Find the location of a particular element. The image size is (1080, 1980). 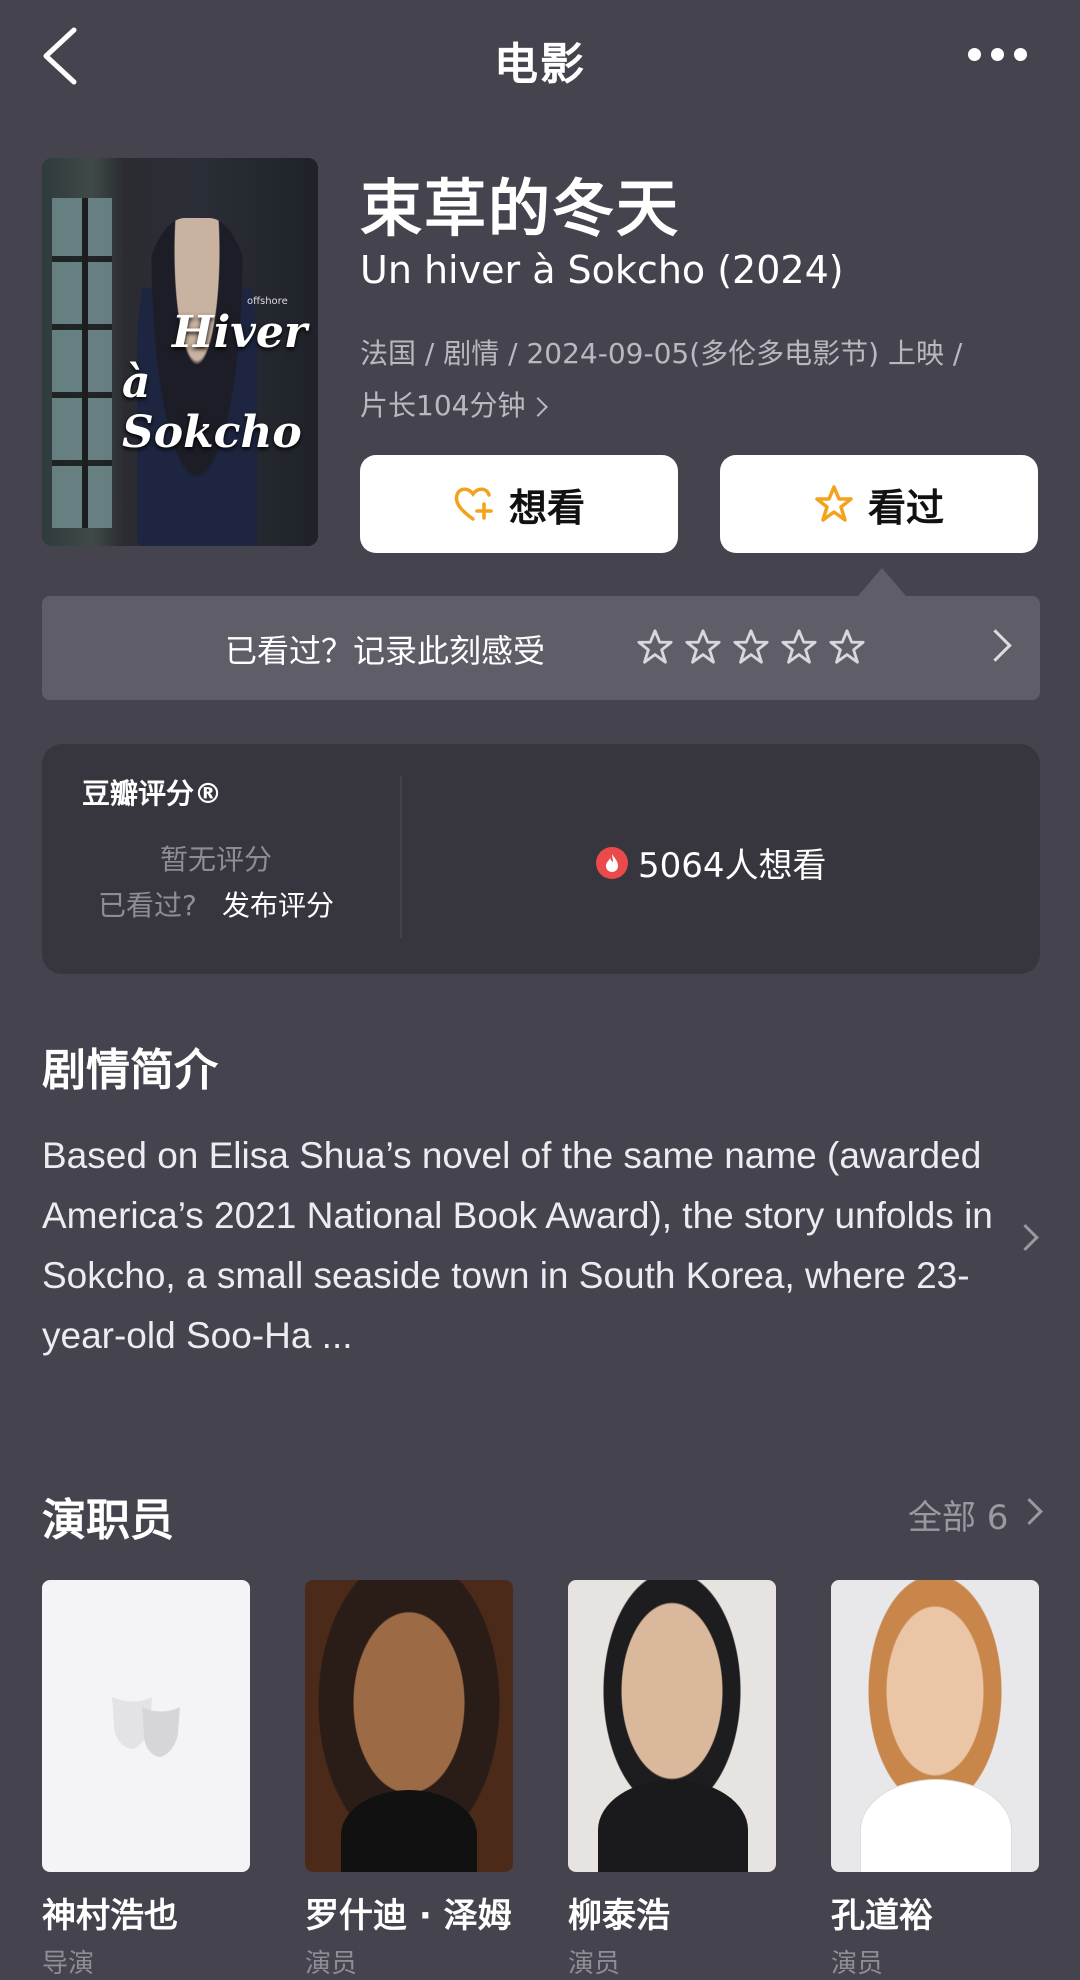

movie-original-title: Un hiver à Sokcho (2024) is located at coordinates (602, 270).